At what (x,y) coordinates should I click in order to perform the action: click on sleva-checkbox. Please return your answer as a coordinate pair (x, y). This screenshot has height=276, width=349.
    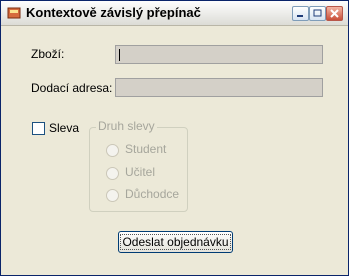
    Looking at the image, I should click on (38, 128).